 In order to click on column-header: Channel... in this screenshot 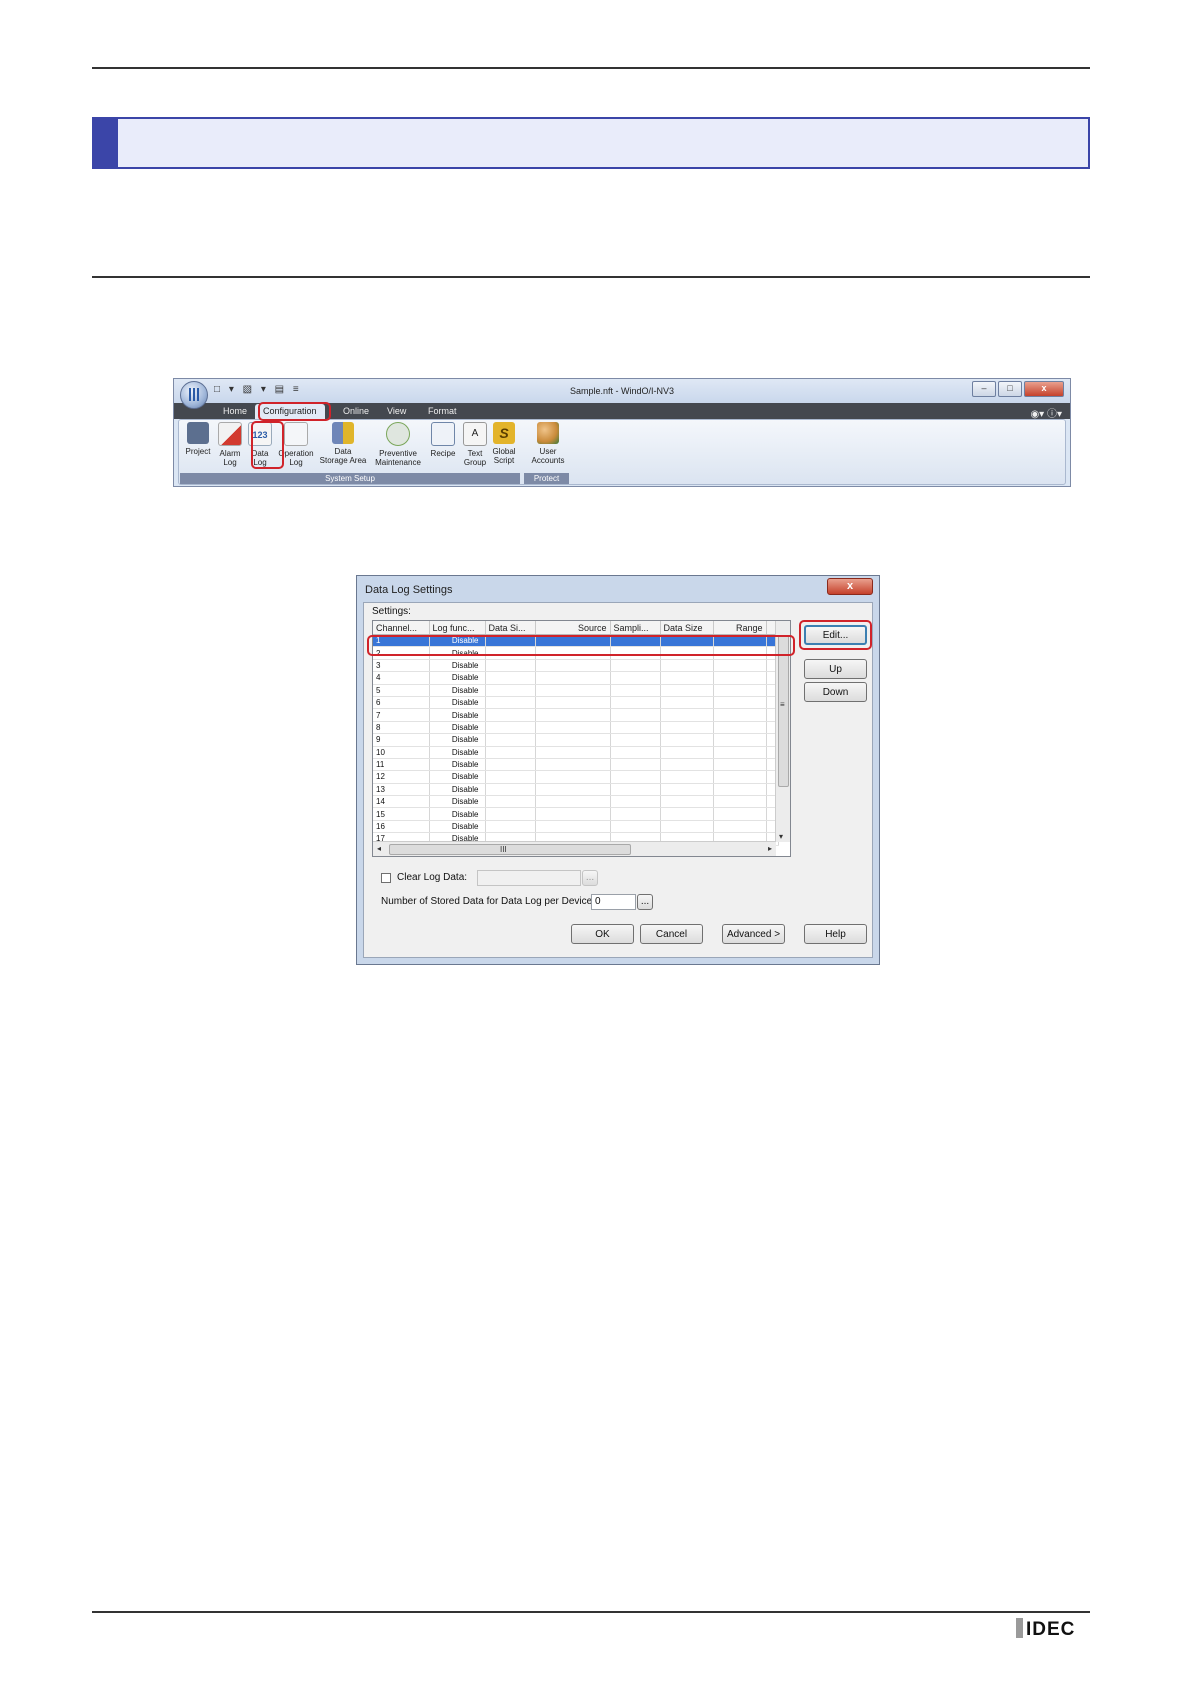, I will do `click(401, 628)`.